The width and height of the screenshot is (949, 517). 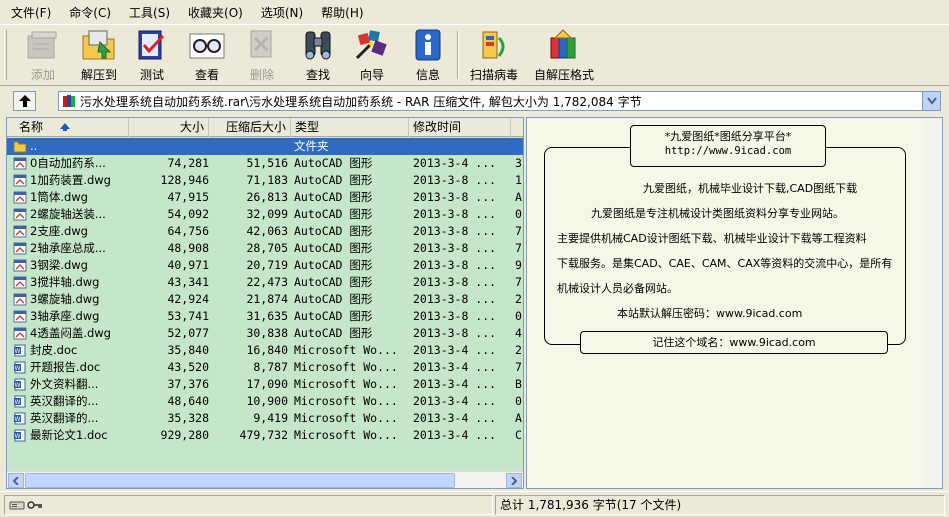 I want to click on column-header-modified: 修改时间, so click(x=460, y=127).